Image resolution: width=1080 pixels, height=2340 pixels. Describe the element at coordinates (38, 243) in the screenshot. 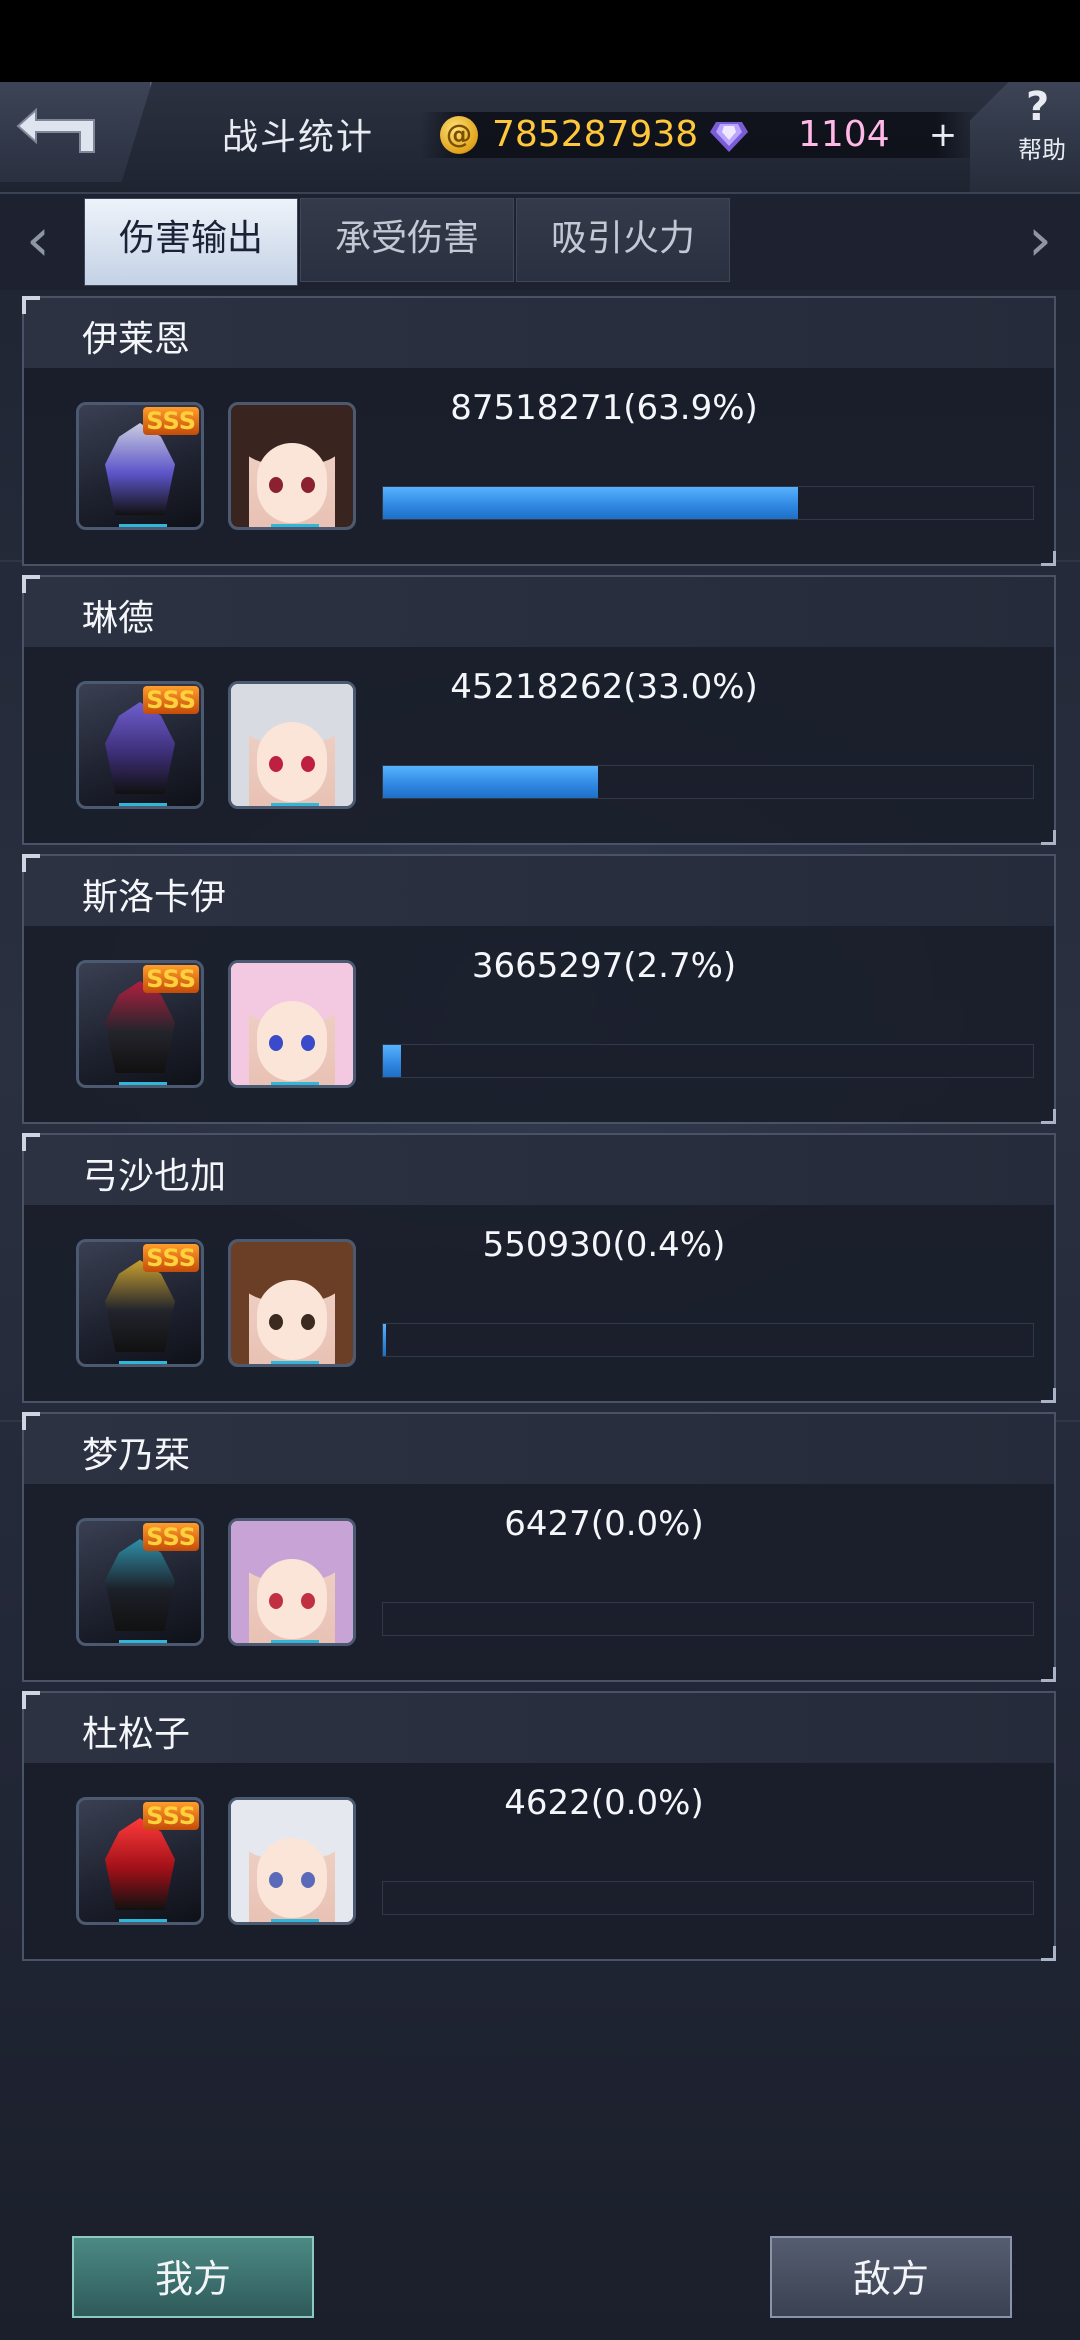

I see `prev-arrow-icon: ‹` at that location.